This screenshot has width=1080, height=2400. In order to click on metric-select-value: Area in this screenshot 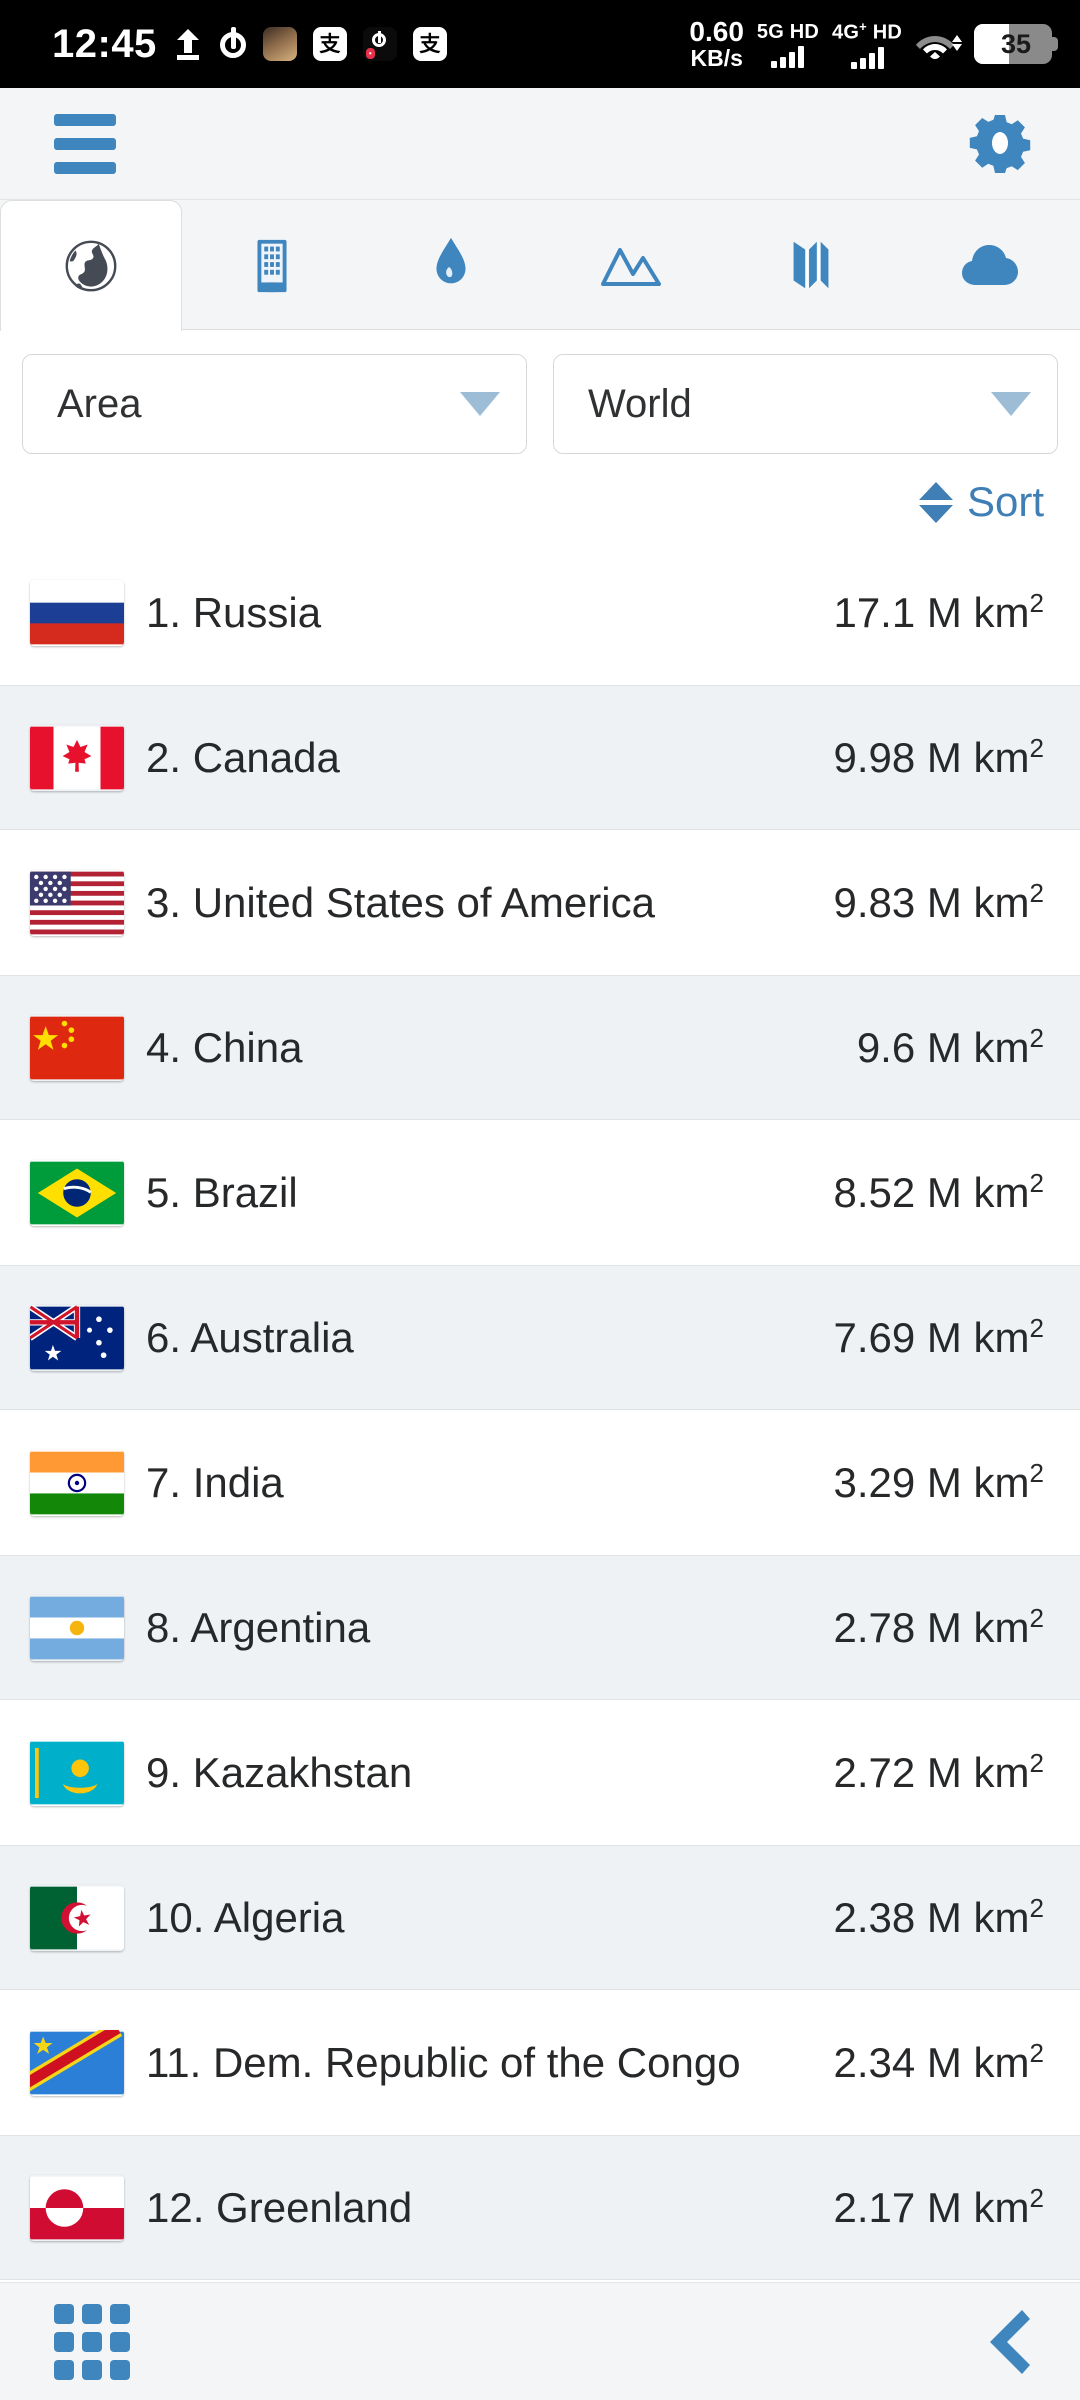, I will do `click(99, 403)`.